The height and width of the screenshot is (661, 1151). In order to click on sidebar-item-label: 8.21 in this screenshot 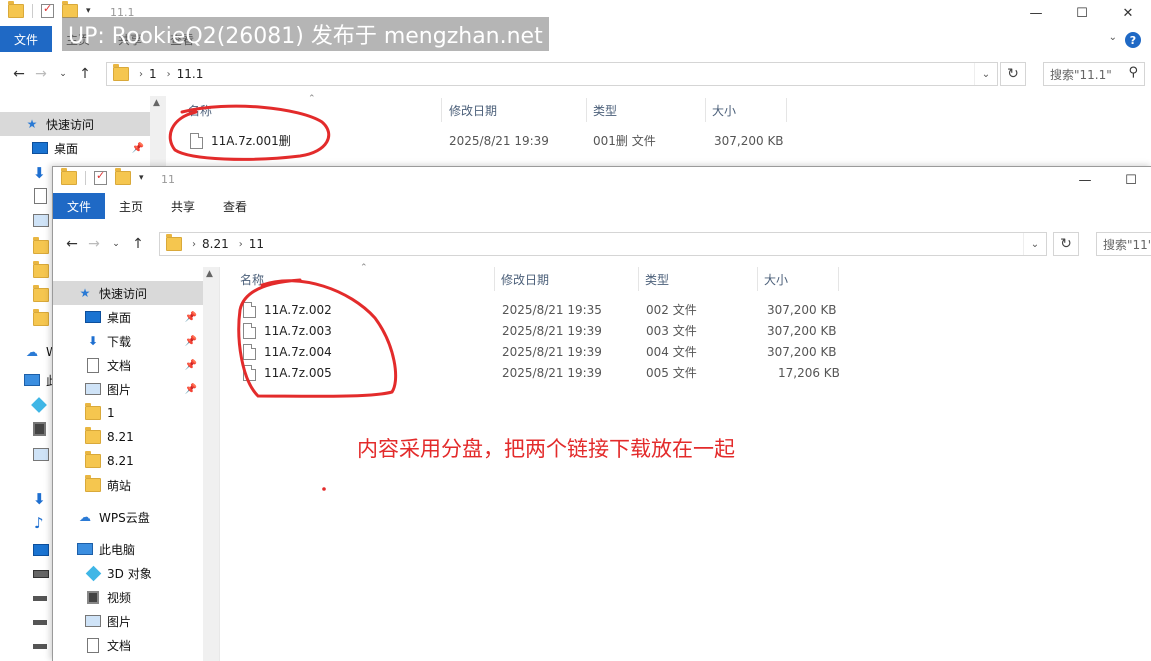, I will do `click(120, 461)`.